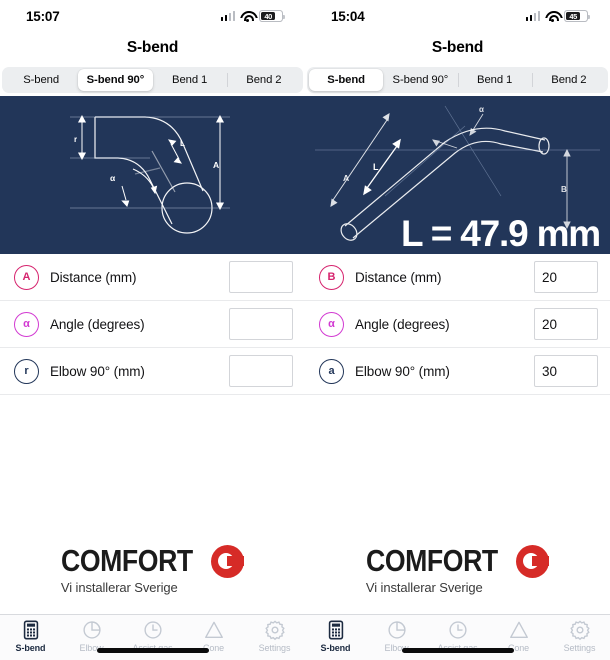 The height and width of the screenshot is (660, 610). What do you see at coordinates (564, 189) in the screenshot?
I see `diagram-label-B: B` at bounding box center [564, 189].